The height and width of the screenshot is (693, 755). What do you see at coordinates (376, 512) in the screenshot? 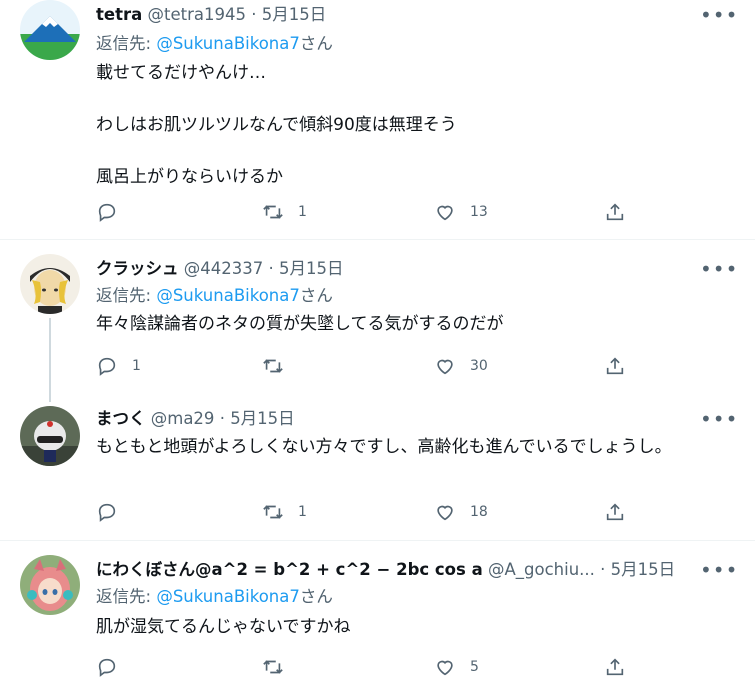
I see `tweet-actions: 1 18` at bounding box center [376, 512].